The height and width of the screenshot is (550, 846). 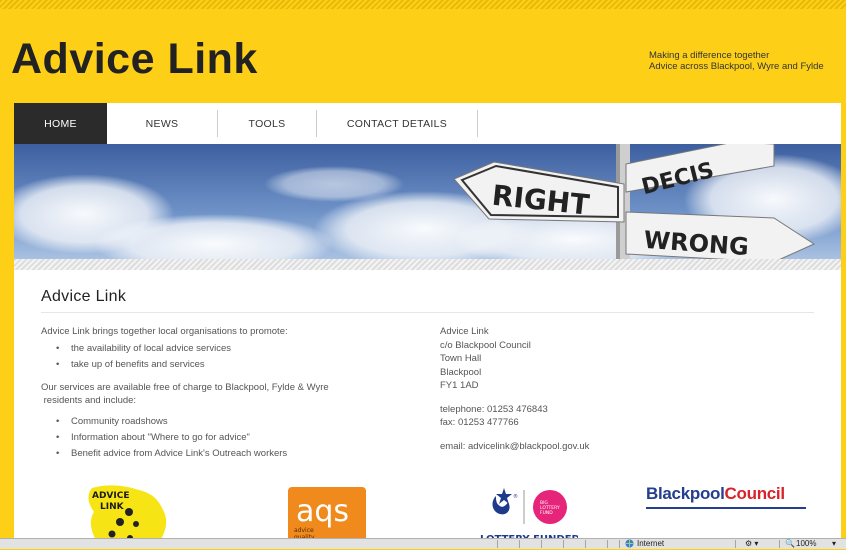 I want to click on lottery-pink-line3: FUND, so click(x=546, y=513).